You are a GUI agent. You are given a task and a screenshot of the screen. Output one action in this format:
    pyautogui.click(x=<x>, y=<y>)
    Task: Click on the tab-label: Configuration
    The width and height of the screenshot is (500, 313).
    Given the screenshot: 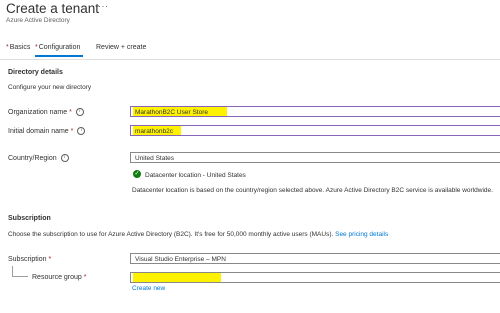 What is the action you would take?
    pyautogui.click(x=59, y=47)
    